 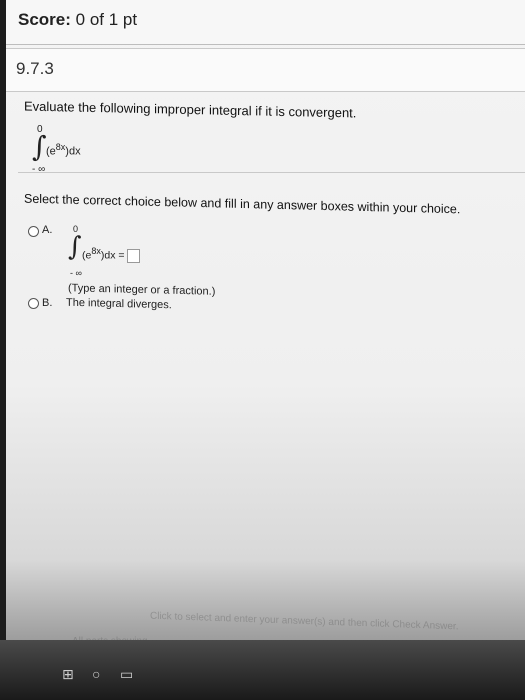 I want to click on choice-a-integrand-open: (e, so click(x=87, y=255).